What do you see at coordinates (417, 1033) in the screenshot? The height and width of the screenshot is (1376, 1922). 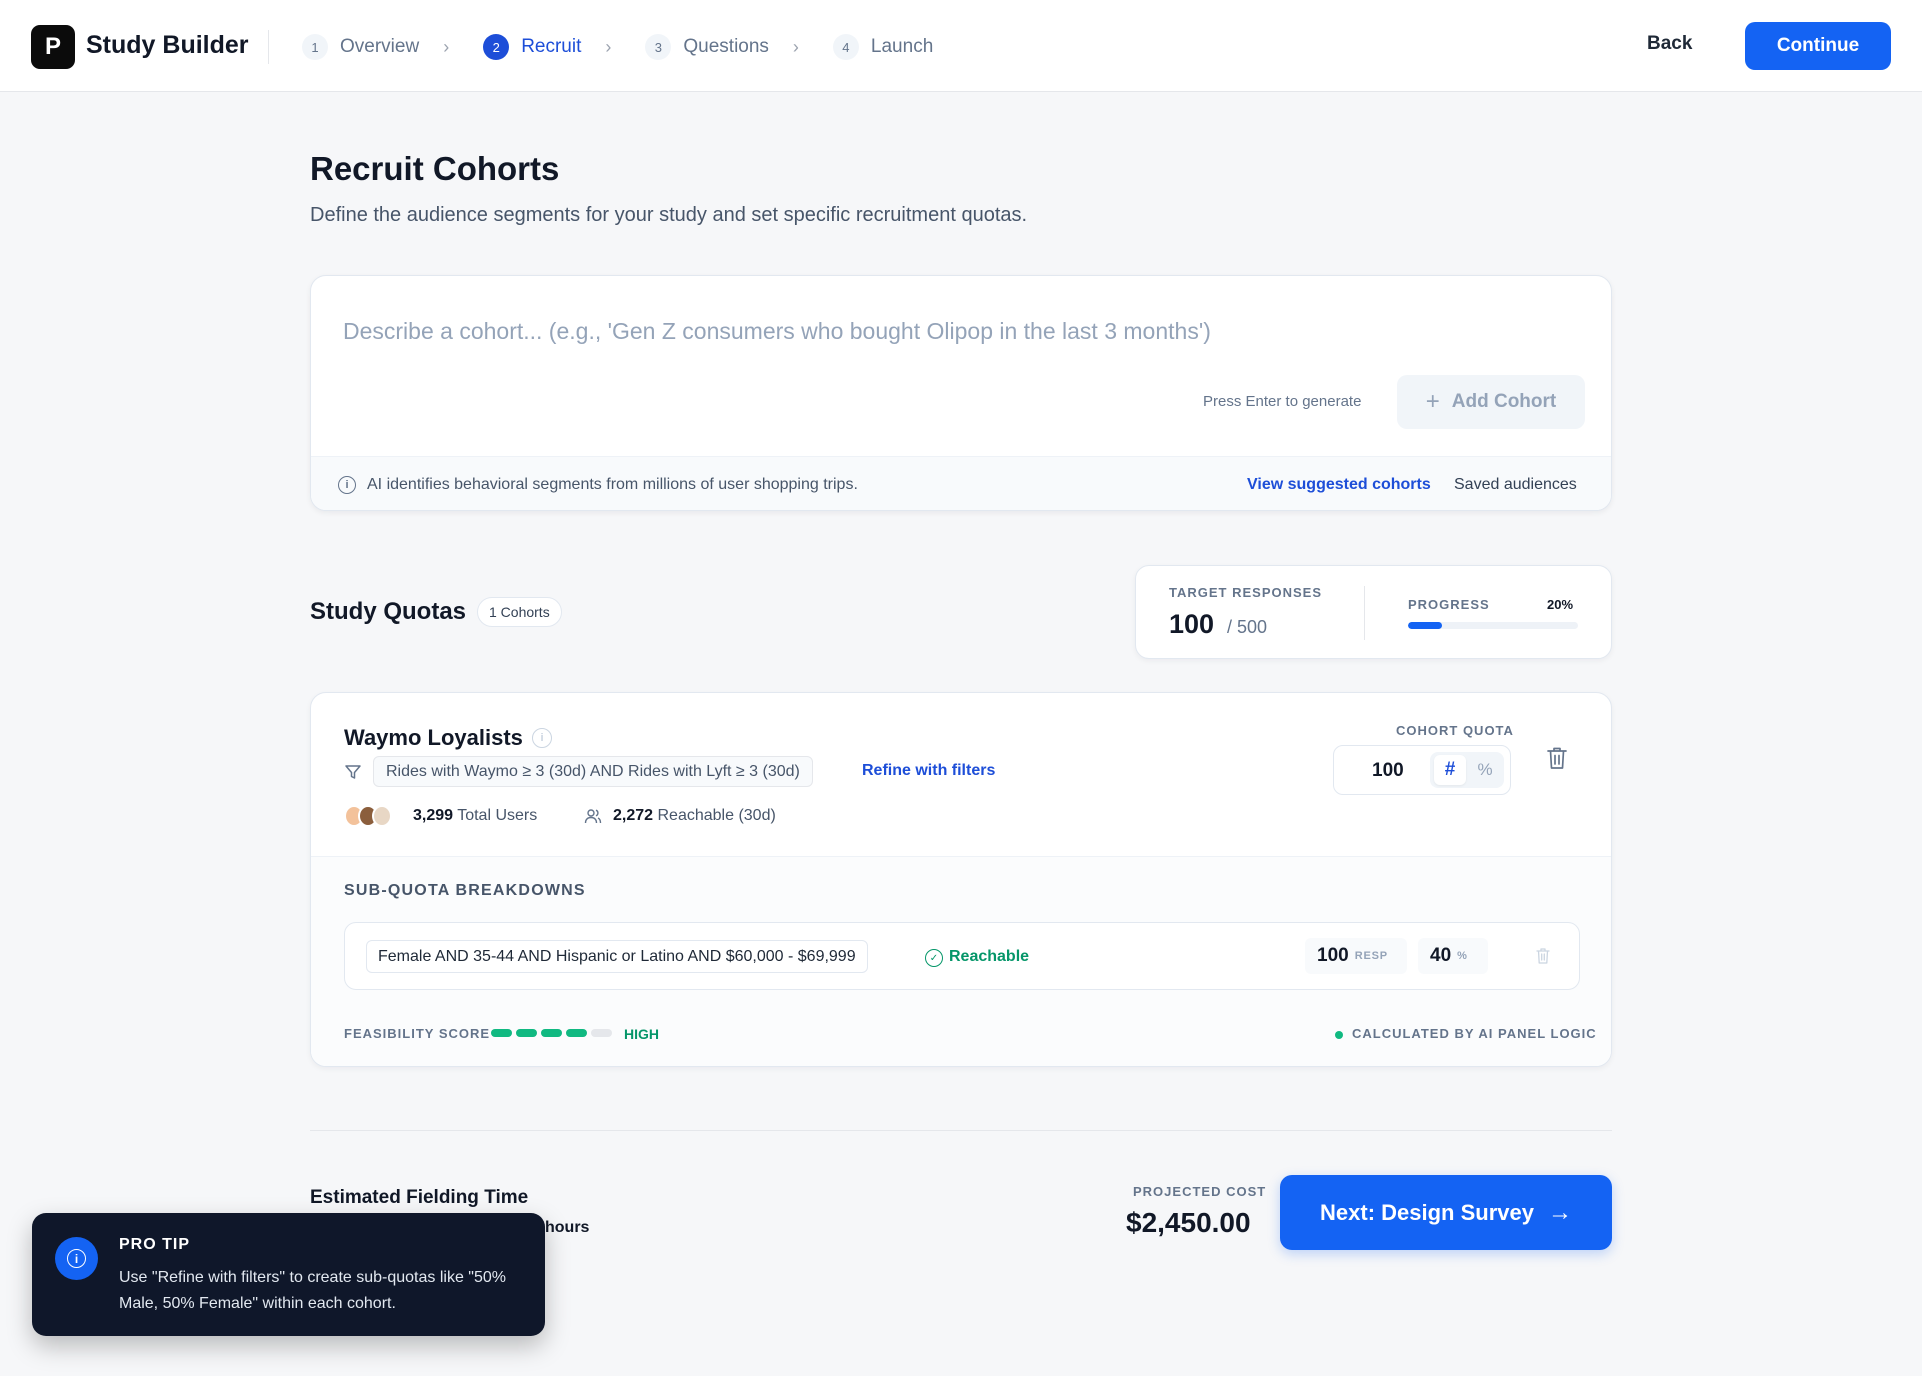 I see `feasibility-label: FEASIBILITY SCORE` at bounding box center [417, 1033].